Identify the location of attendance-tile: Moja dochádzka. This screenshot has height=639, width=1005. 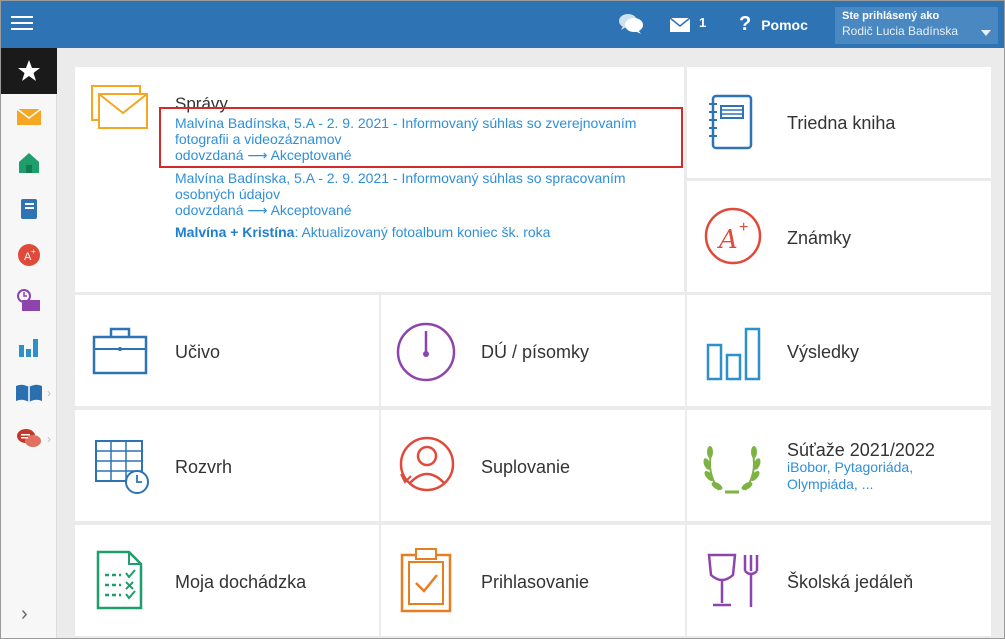
(227, 580).